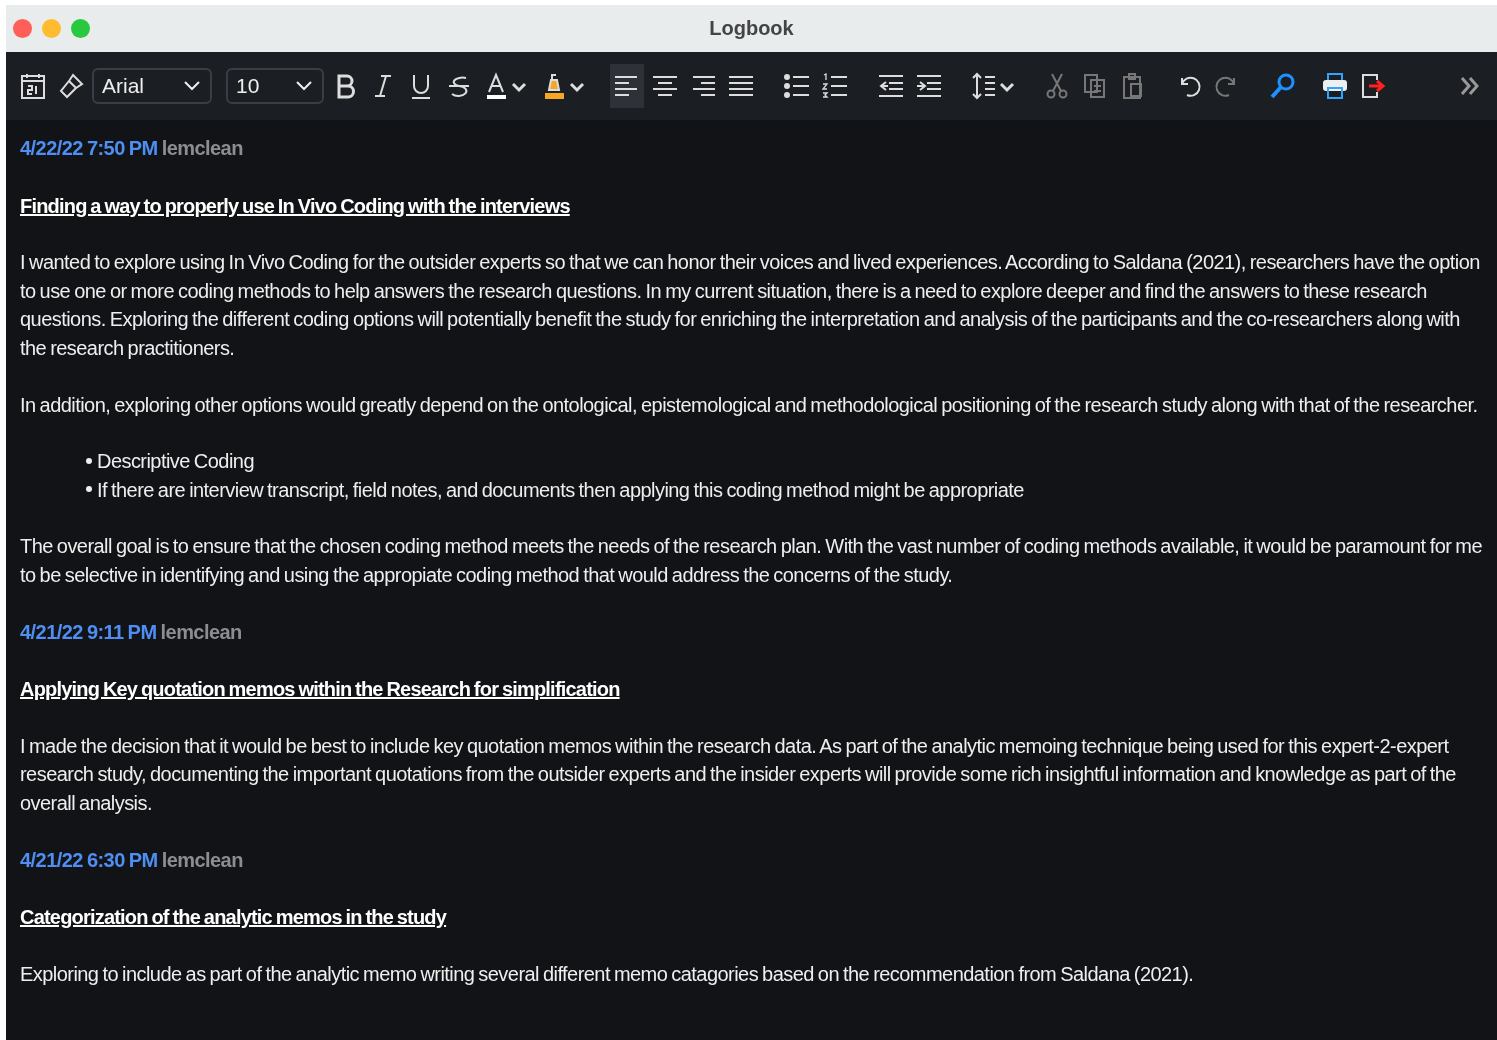  What do you see at coordinates (929, 86) in the screenshot?
I see `indent-icon` at bounding box center [929, 86].